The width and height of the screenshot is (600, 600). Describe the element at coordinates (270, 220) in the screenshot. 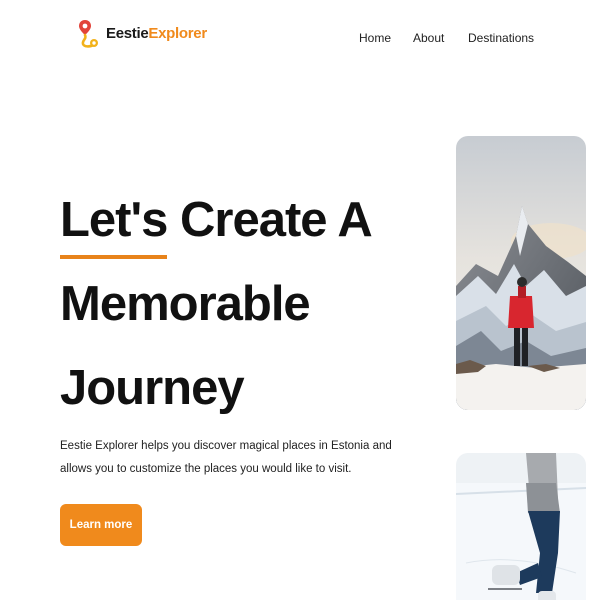

I see `hero-heading-line-1-rest: Create A` at that location.